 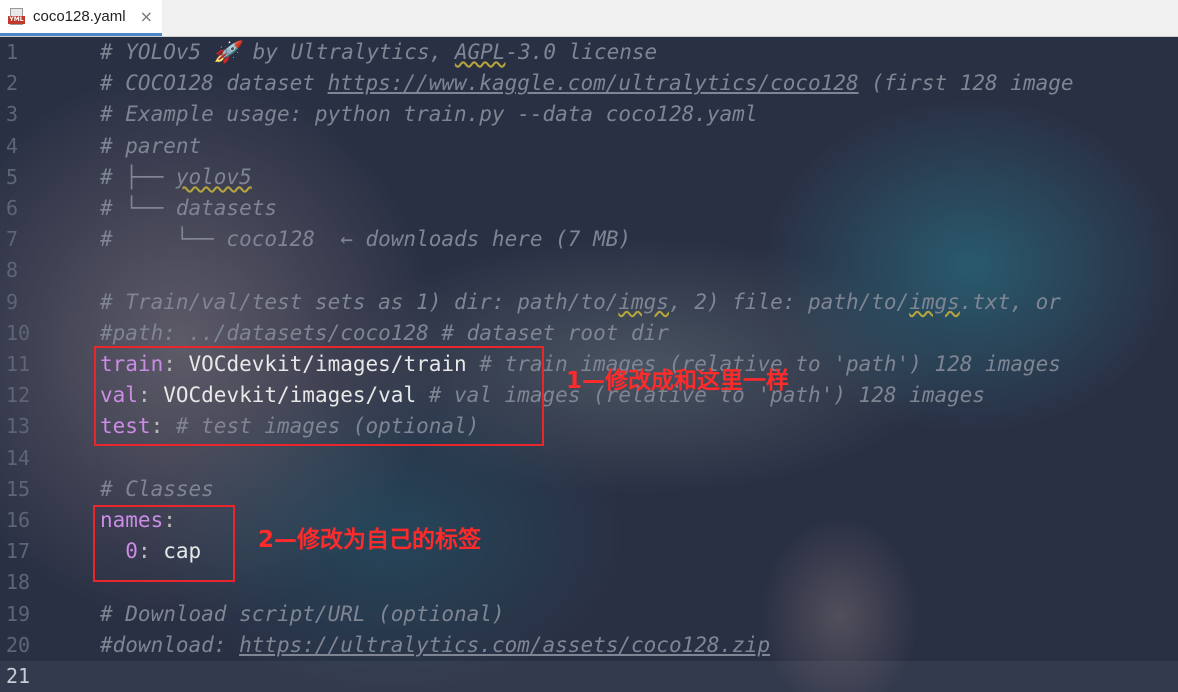 What do you see at coordinates (12, 52) in the screenshot?
I see `line-number: 1` at bounding box center [12, 52].